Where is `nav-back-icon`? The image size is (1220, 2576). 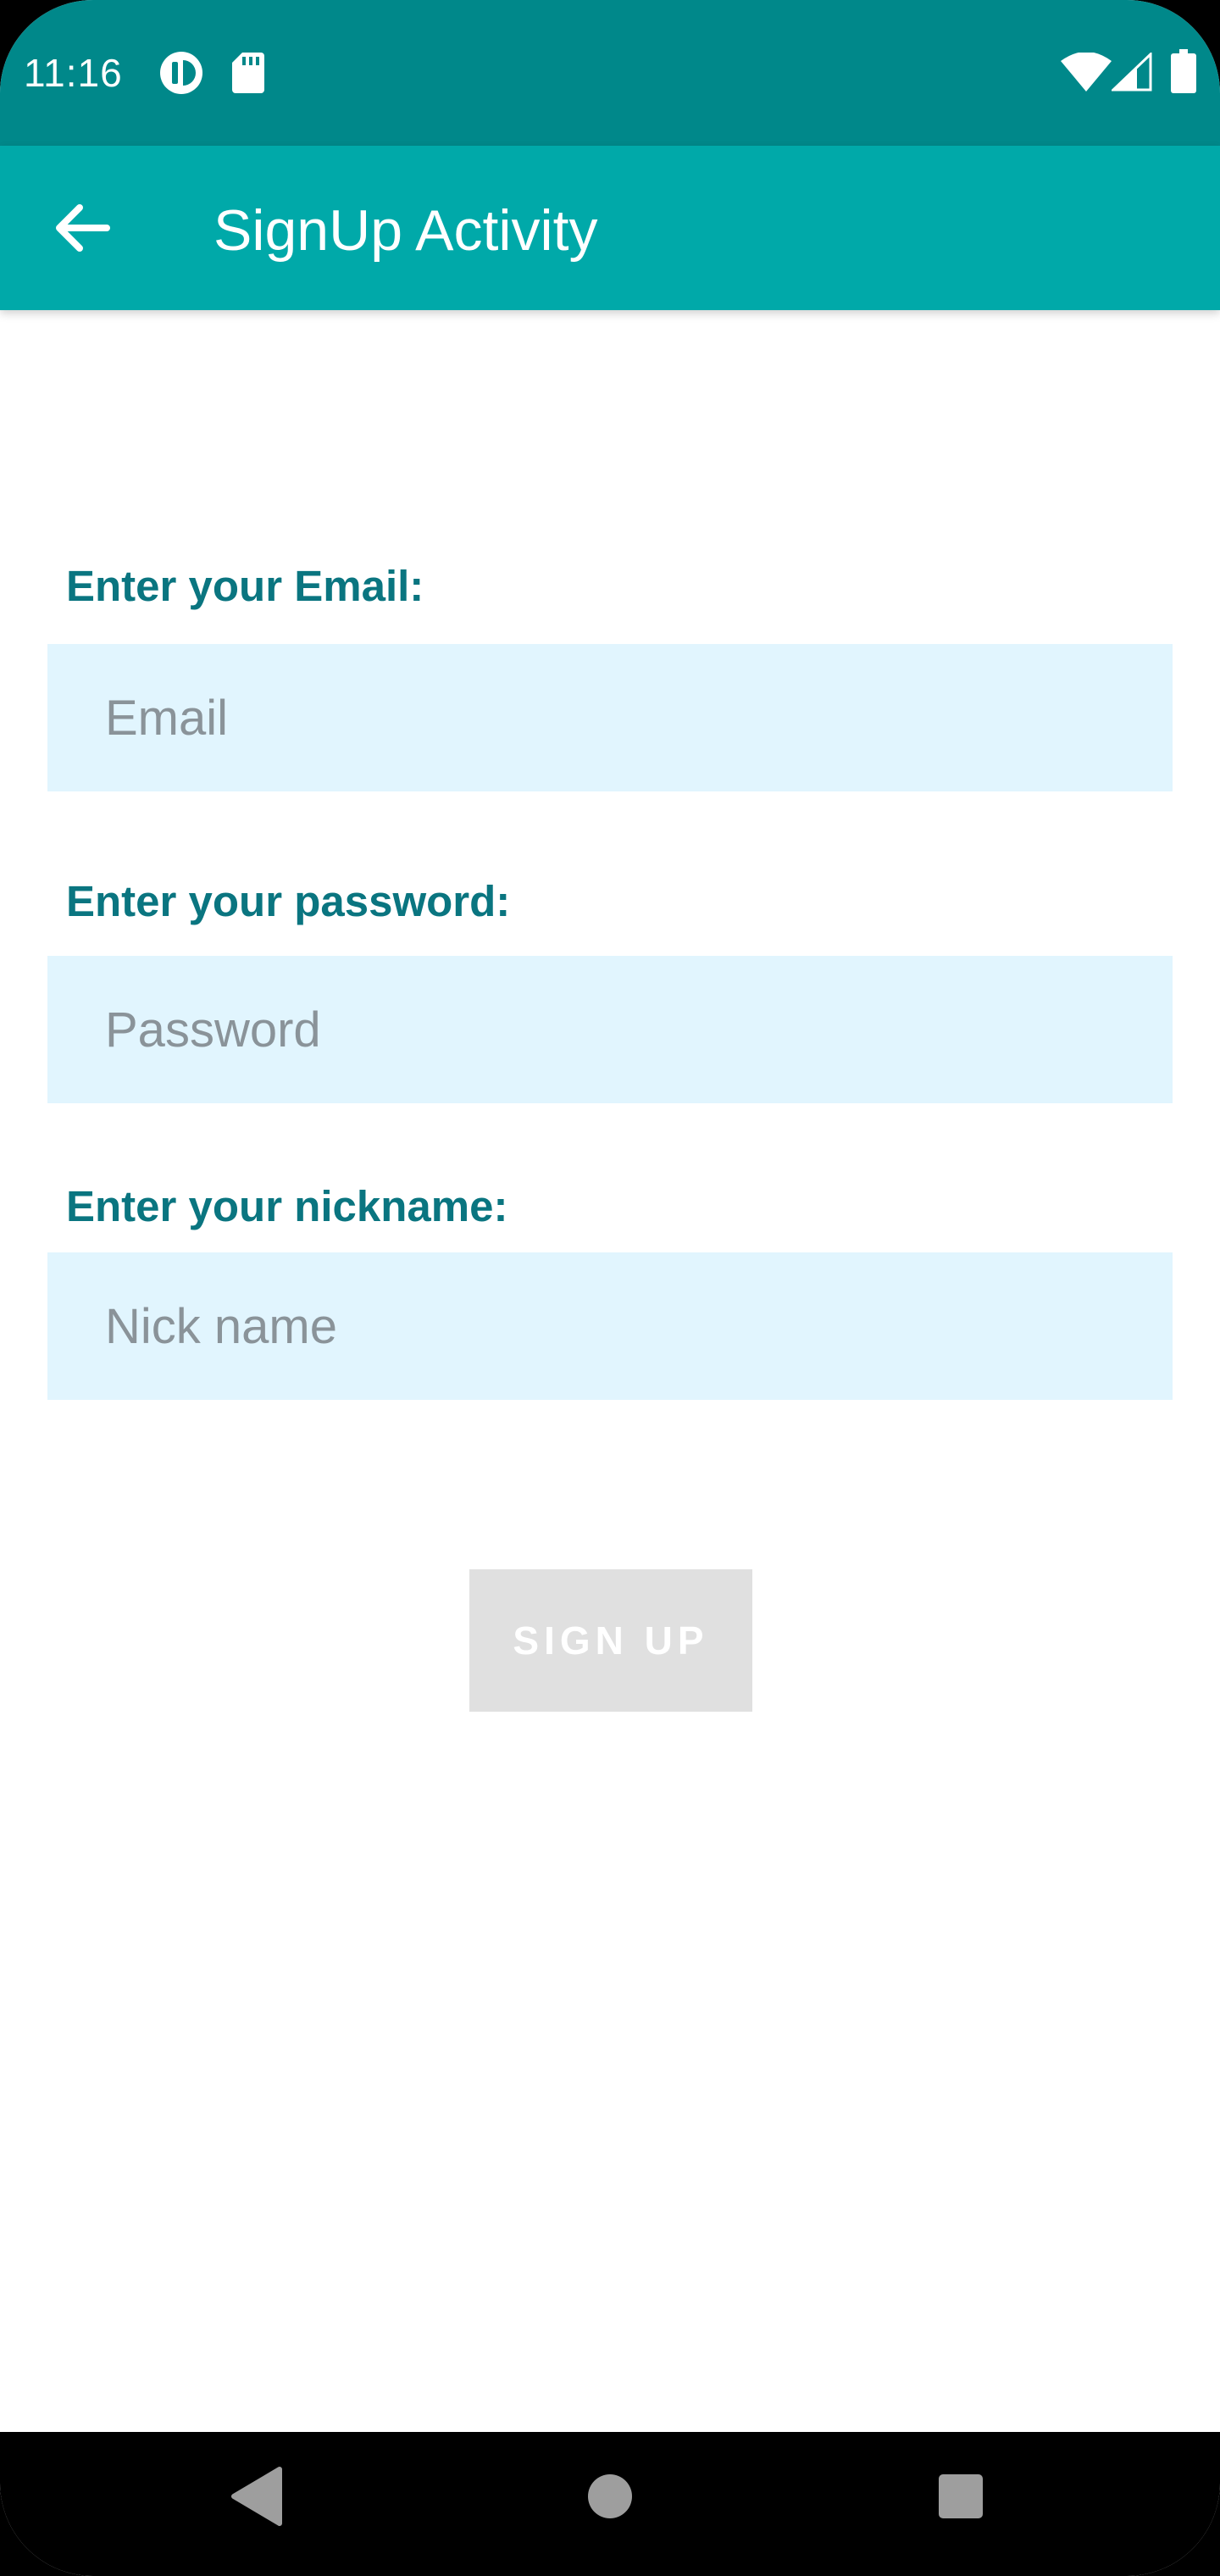
nav-back-icon is located at coordinates (257, 2496).